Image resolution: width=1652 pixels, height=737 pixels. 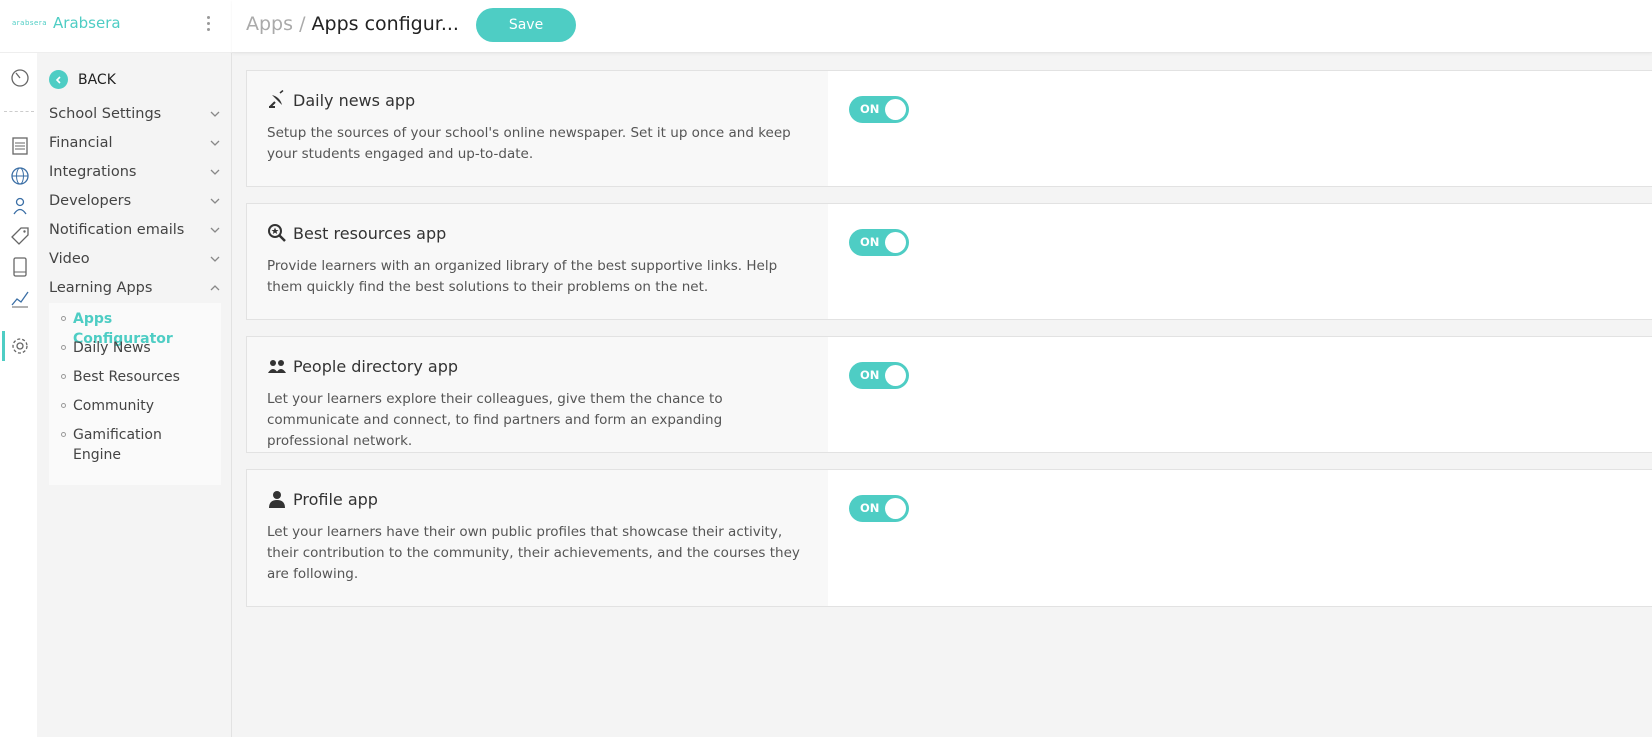 What do you see at coordinates (20, 346) in the screenshot?
I see `gear-icon` at bounding box center [20, 346].